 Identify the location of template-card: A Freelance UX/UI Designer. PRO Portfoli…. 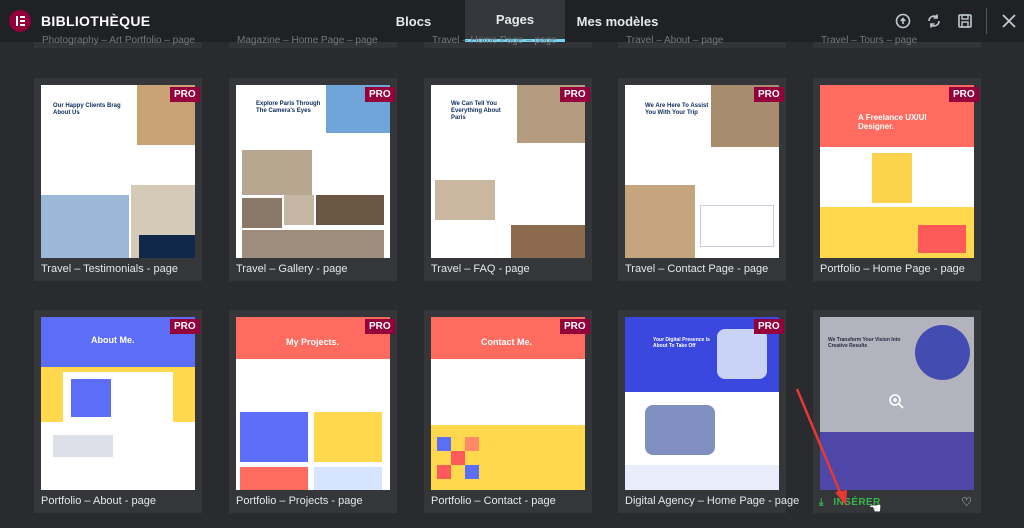
(897, 179).